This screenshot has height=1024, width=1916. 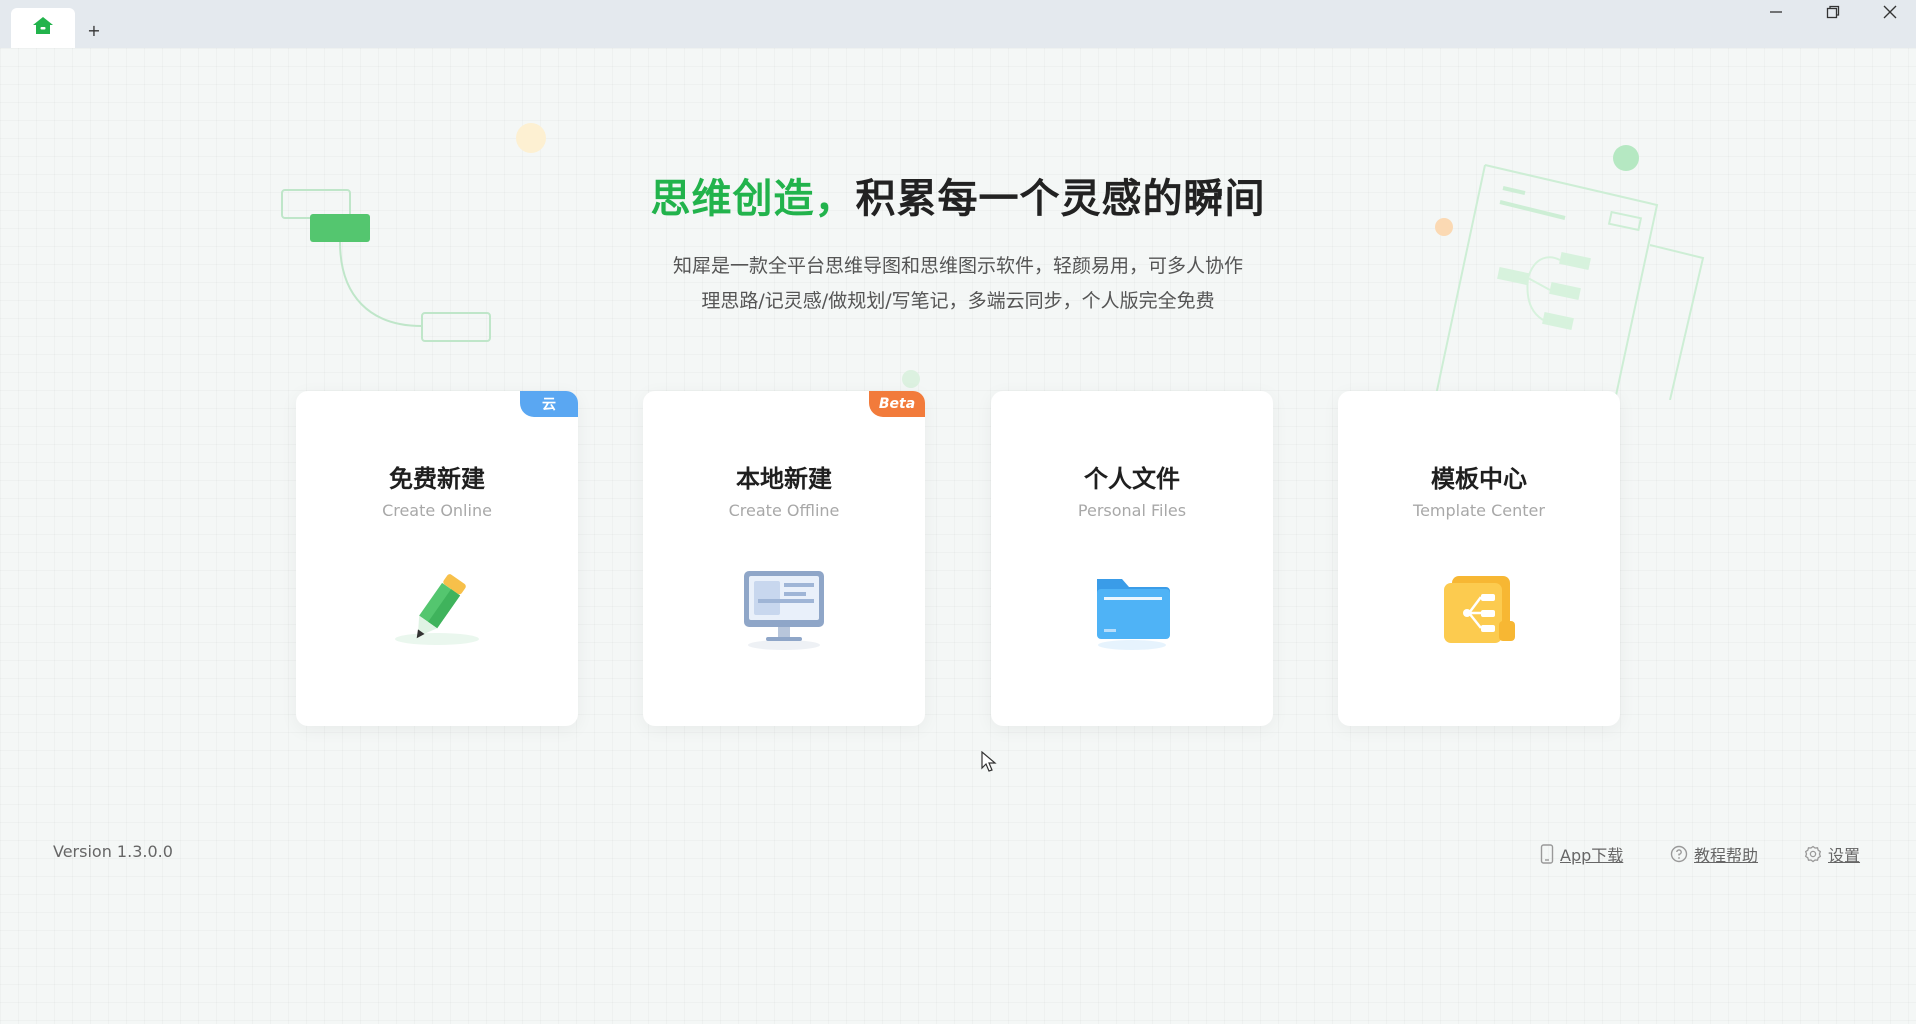 I want to click on close-icon, so click(x=1890, y=13).